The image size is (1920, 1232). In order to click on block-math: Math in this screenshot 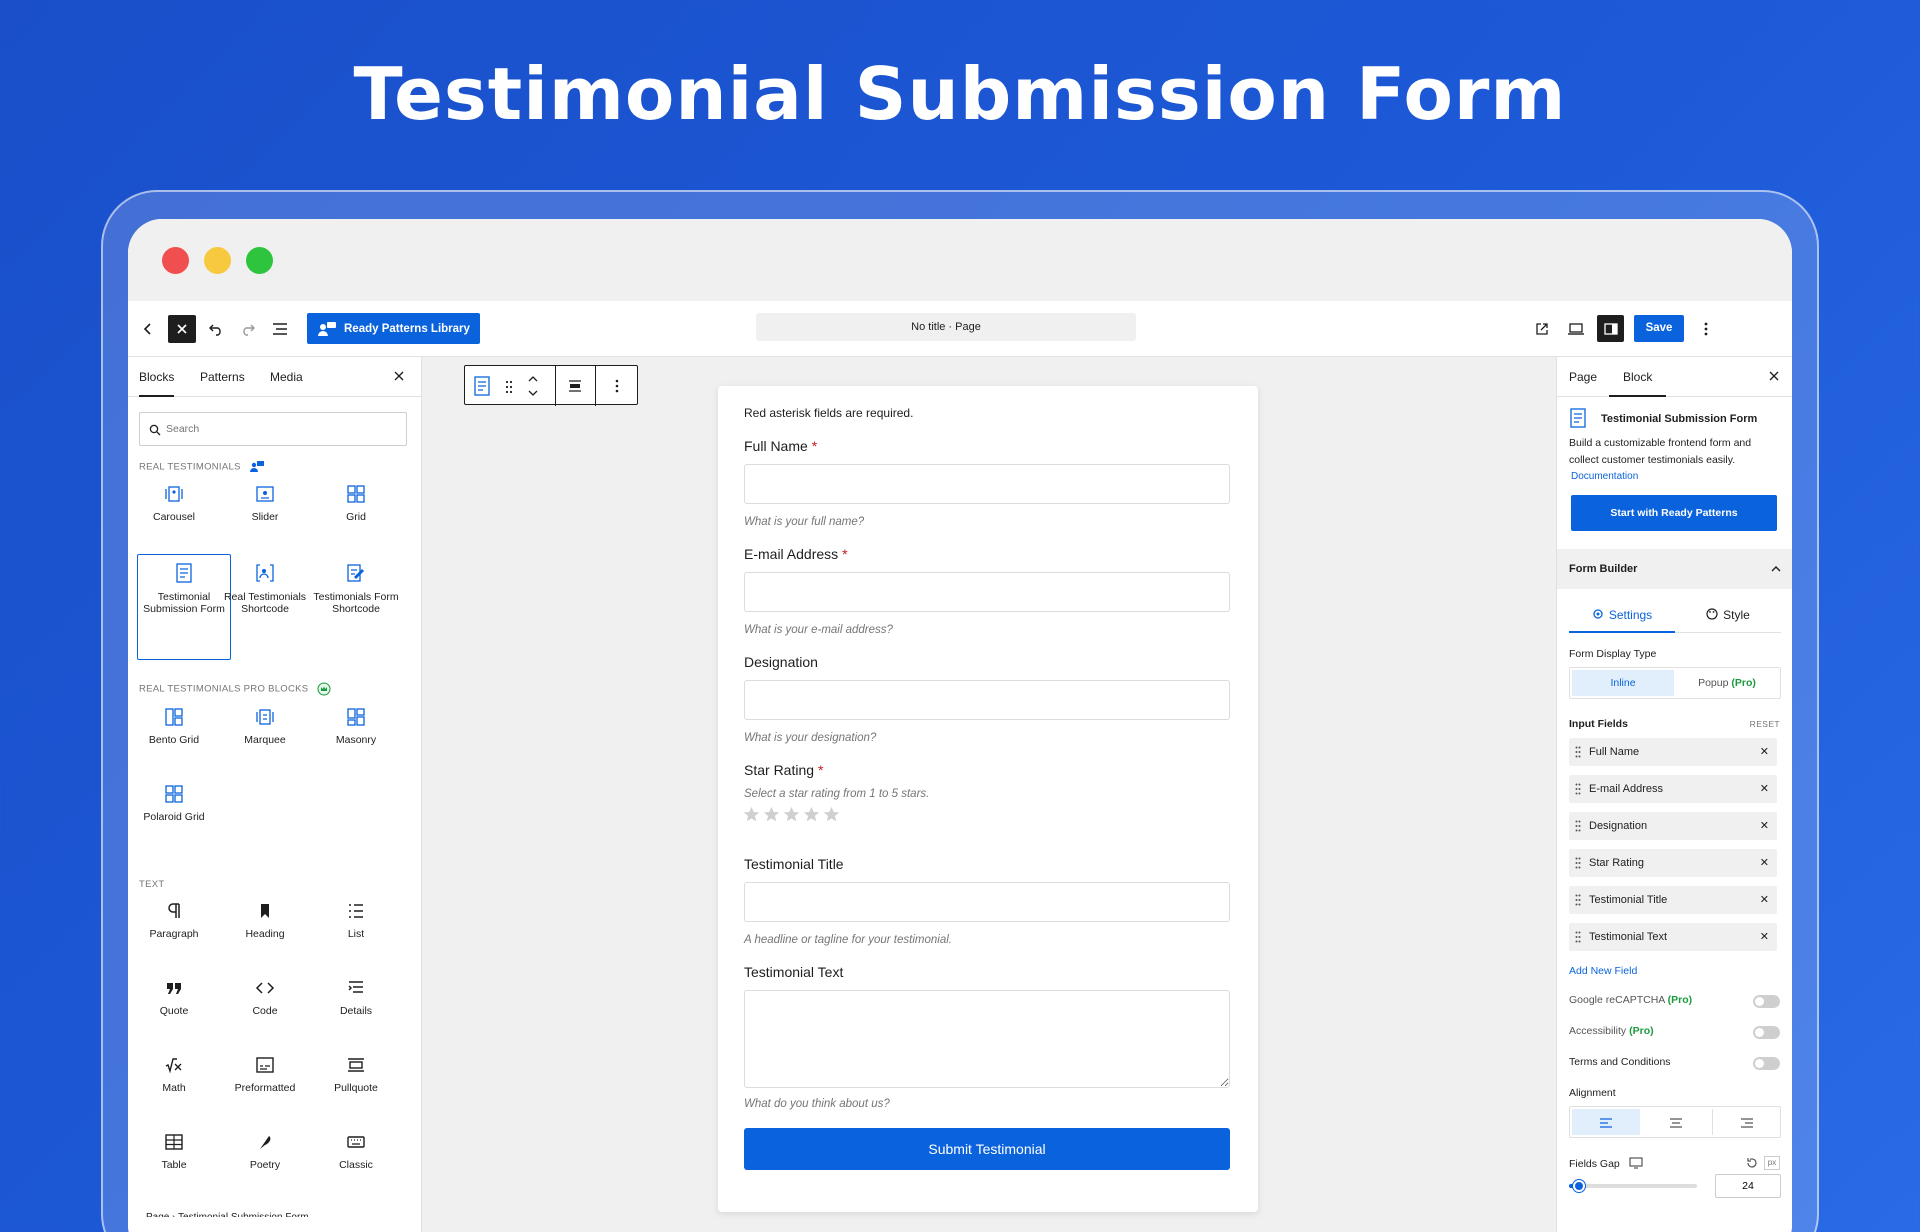, I will do `click(174, 1075)`.